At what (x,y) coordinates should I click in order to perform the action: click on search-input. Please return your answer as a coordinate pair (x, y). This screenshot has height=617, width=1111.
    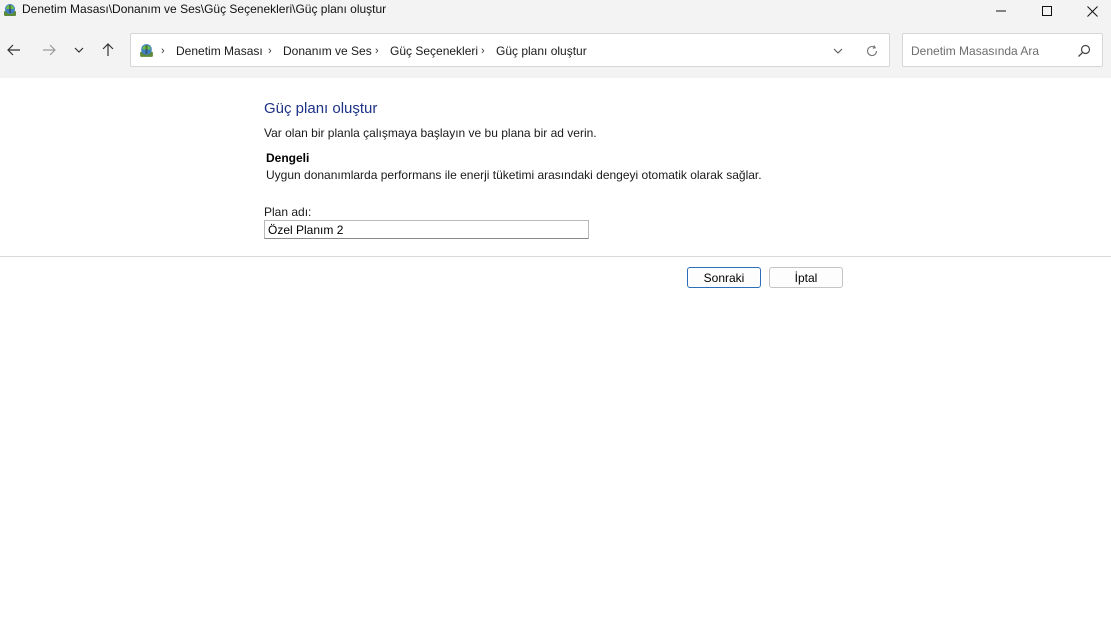
    Looking at the image, I should click on (991, 51).